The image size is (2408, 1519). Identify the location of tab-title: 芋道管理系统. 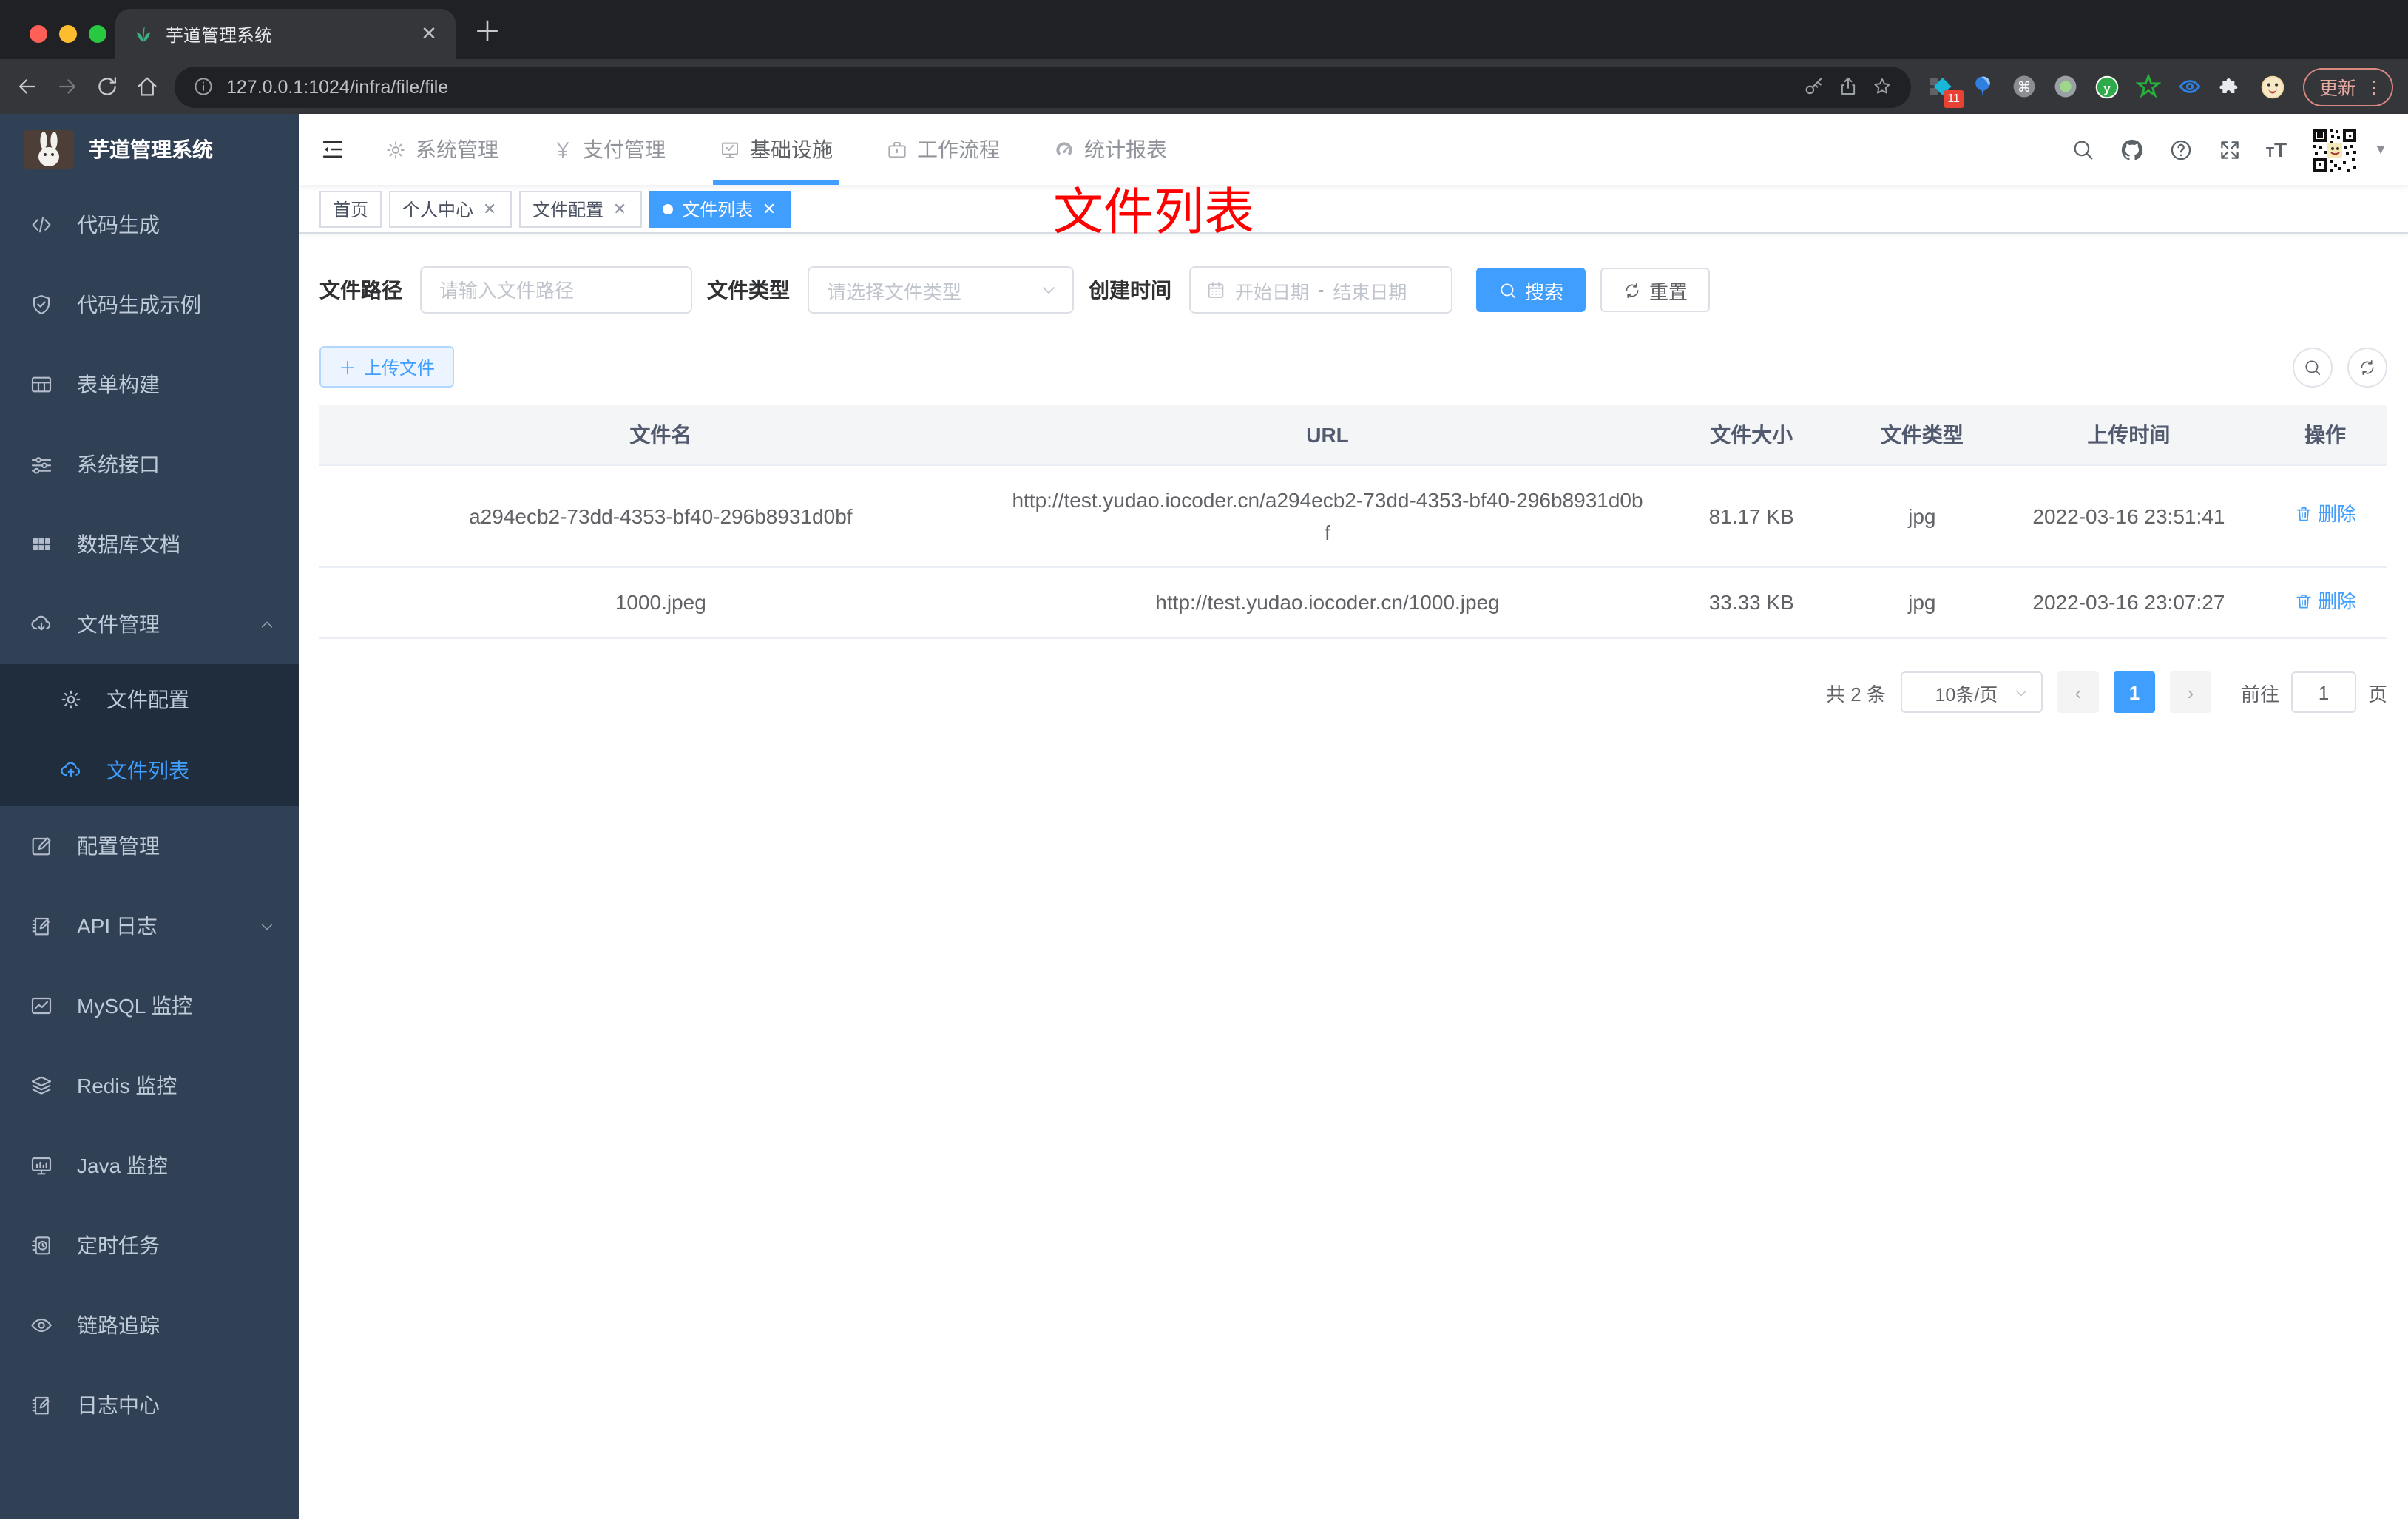
(220, 34).